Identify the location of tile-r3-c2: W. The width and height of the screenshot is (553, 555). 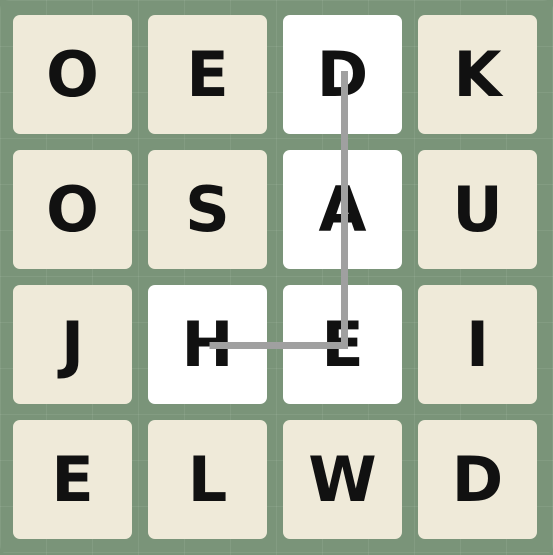
(342, 479).